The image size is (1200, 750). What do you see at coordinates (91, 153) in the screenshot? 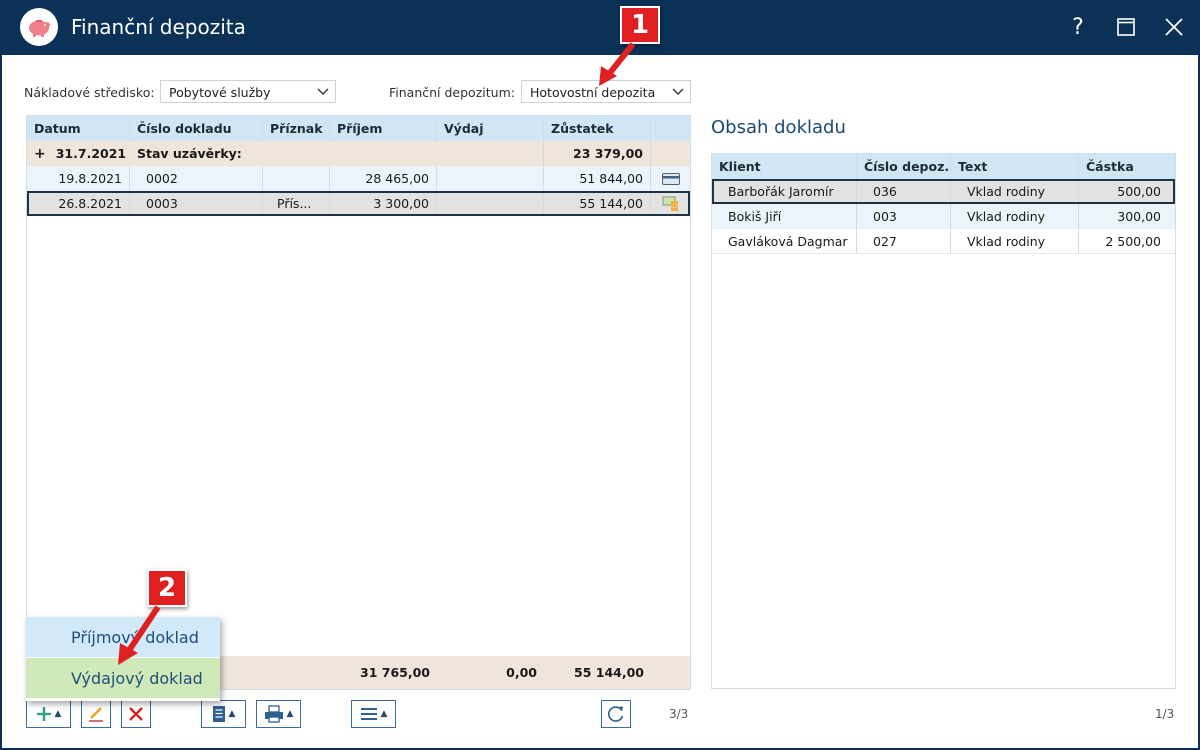
I see `group-date: 31.7.2021` at bounding box center [91, 153].